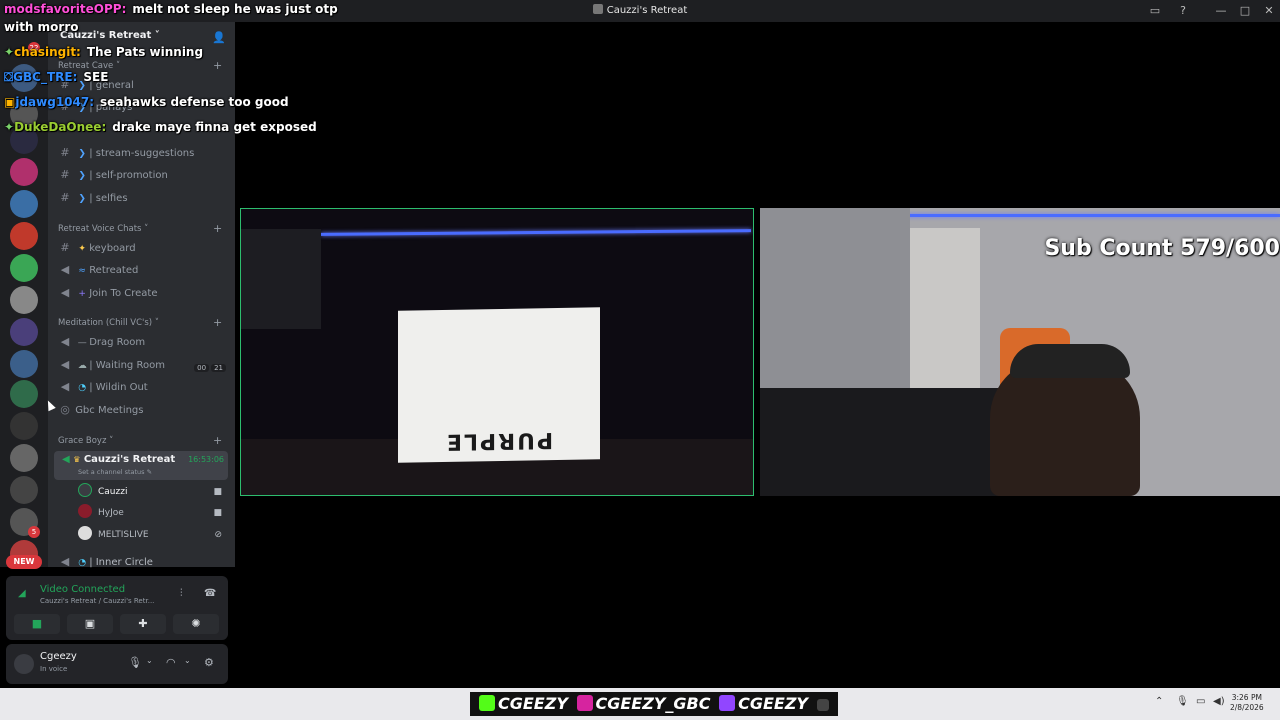  What do you see at coordinates (58, 656) in the screenshot?
I see `username: Cgeezy` at bounding box center [58, 656].